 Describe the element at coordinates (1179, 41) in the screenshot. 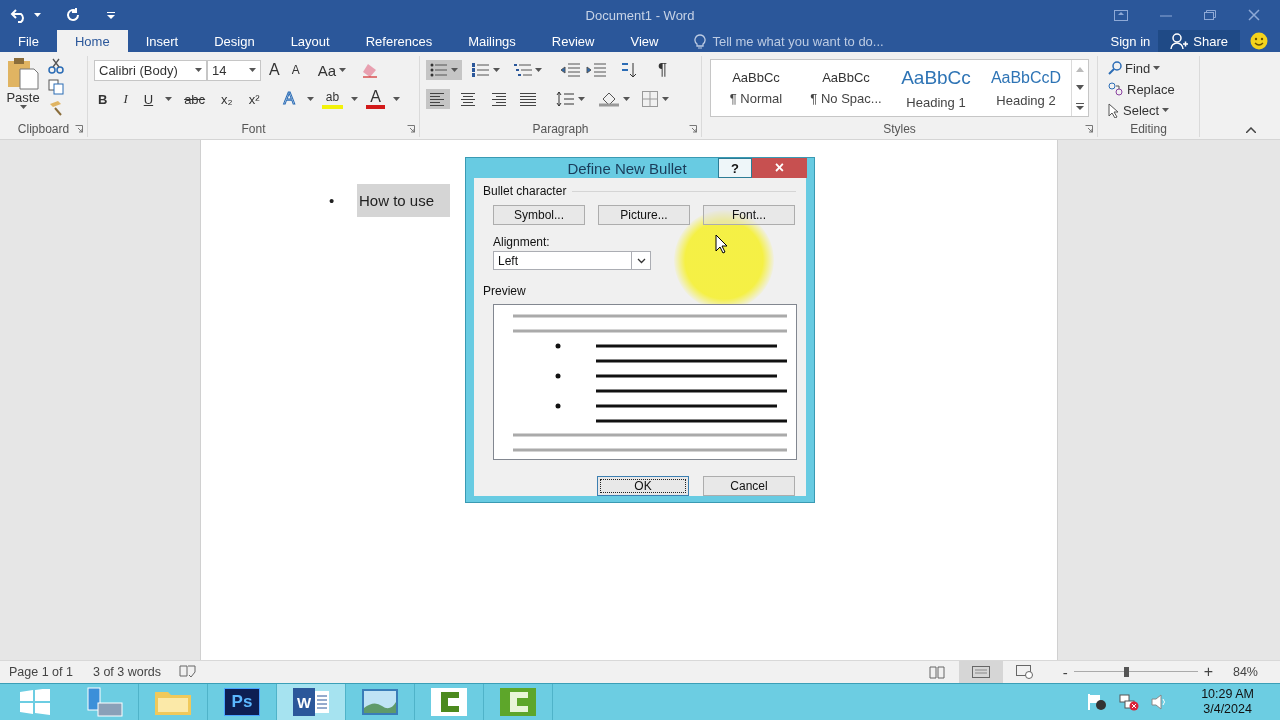

I see `person-add-icon` at that location.